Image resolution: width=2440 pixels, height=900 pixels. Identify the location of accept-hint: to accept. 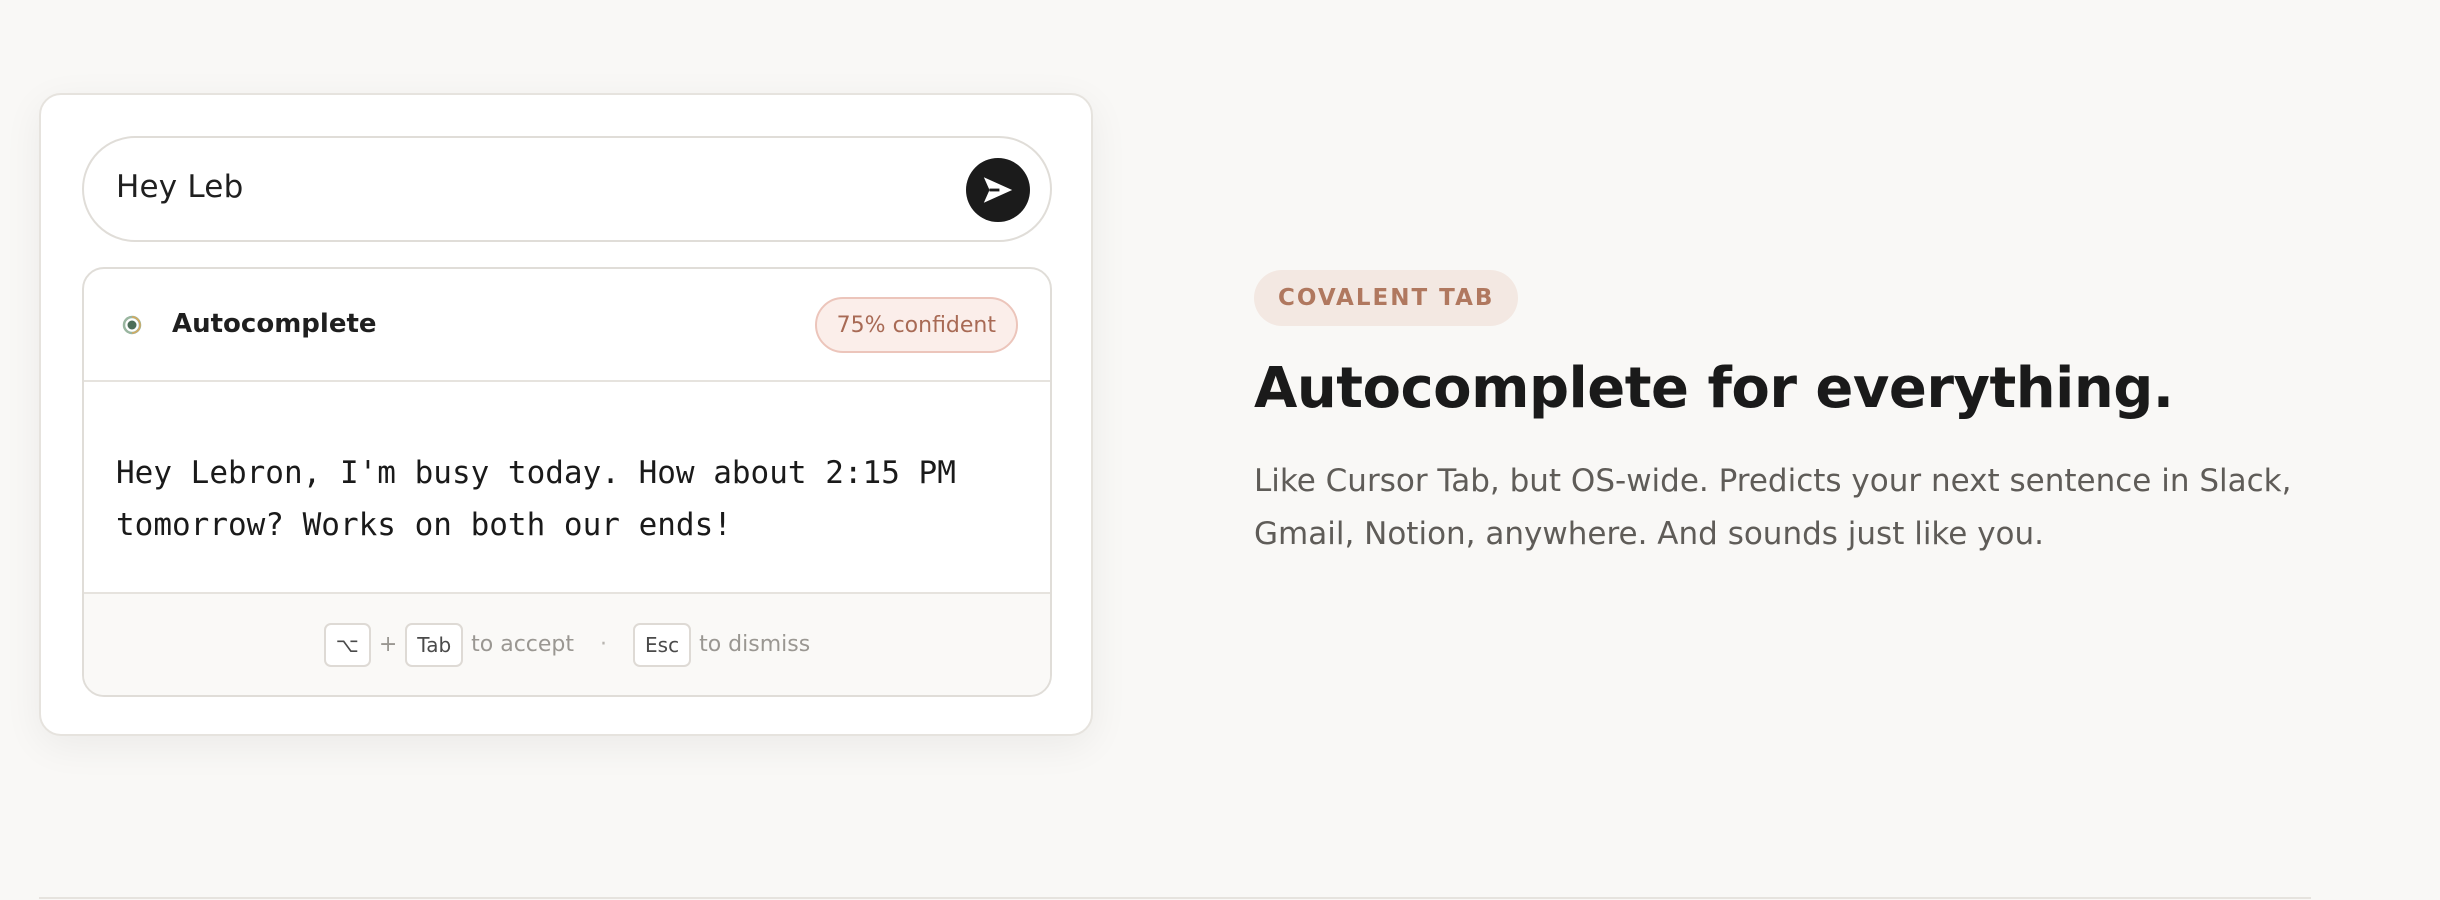
(523, 644).